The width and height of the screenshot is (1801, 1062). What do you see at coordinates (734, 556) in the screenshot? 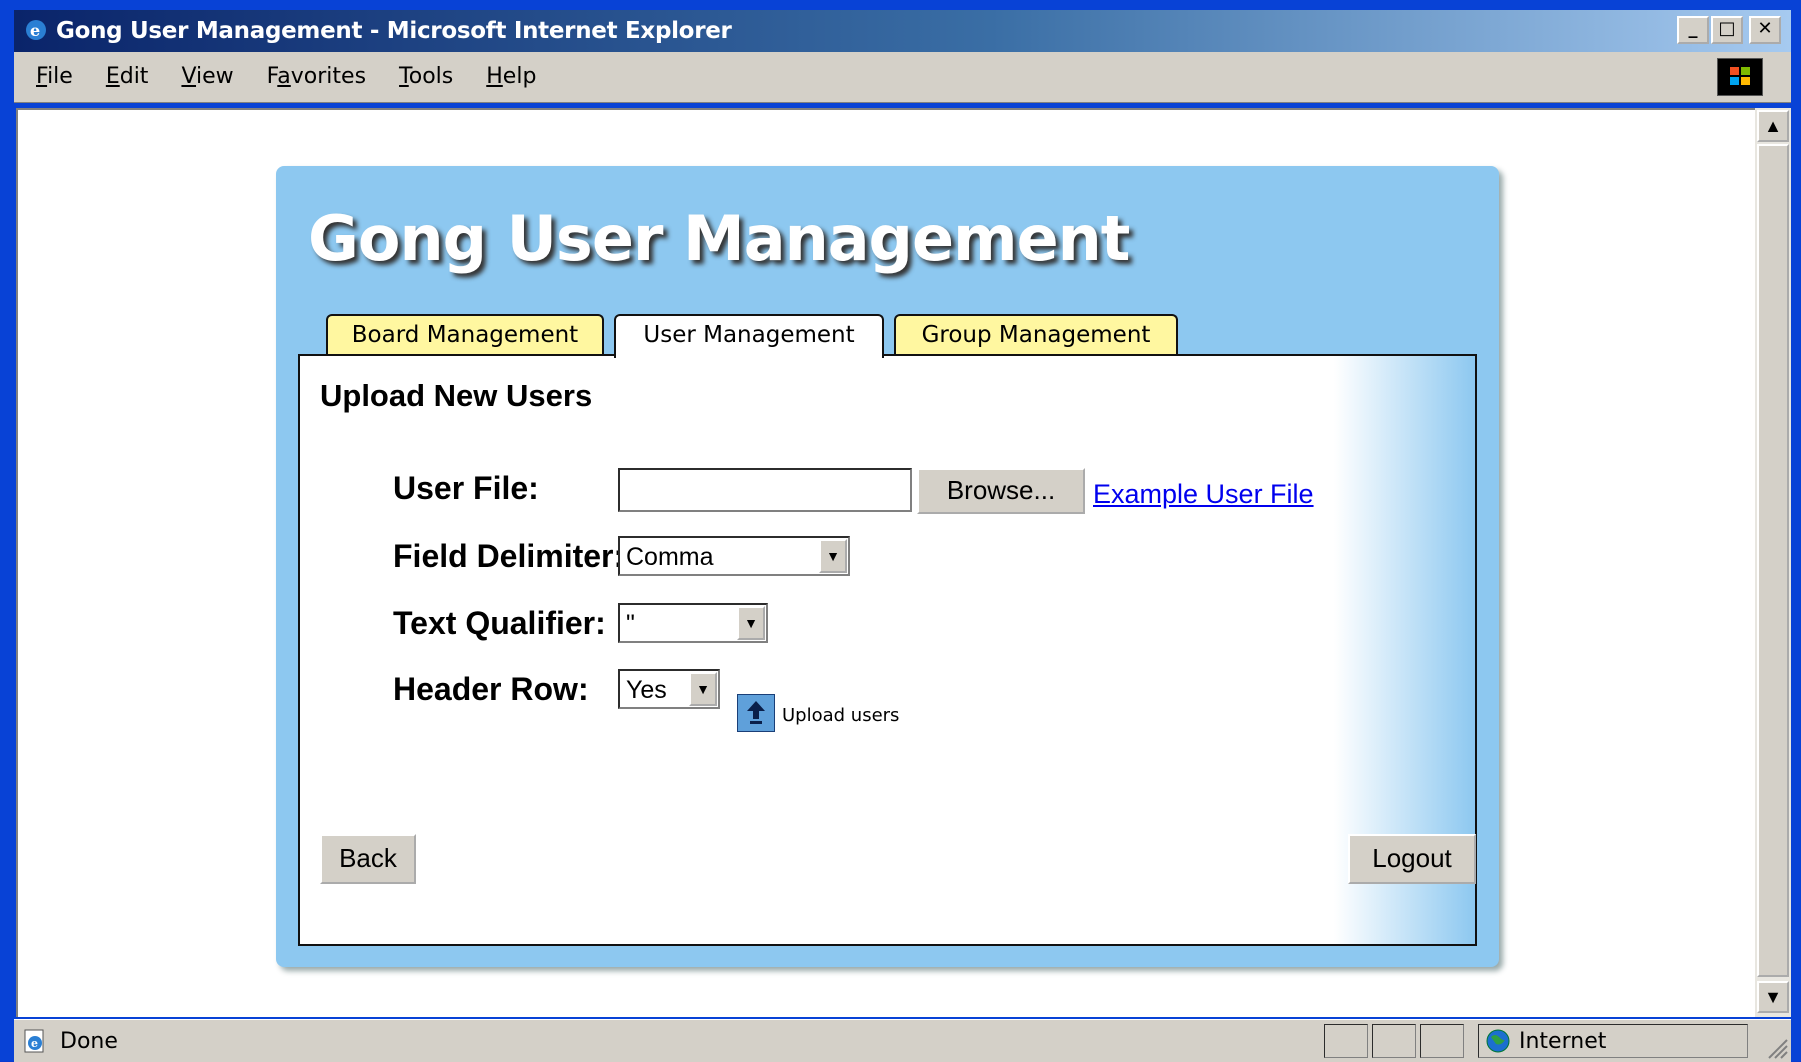
I see `field-delimiter-select: Comma ▼` at bounding box center [734, 556].